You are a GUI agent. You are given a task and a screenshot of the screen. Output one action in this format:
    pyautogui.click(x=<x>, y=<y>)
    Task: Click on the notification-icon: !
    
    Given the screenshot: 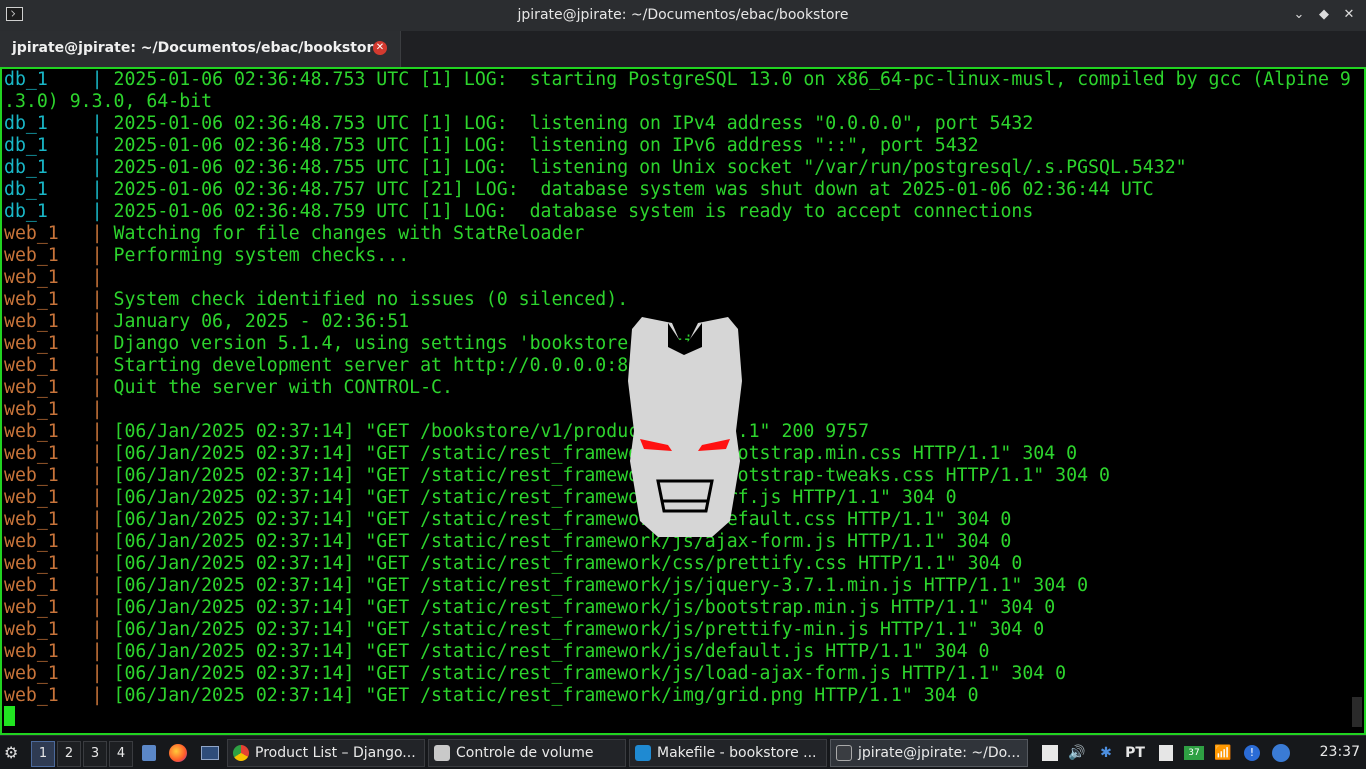 What is the action you would take?
    pyautogui.click(x=1252, y=753)
    